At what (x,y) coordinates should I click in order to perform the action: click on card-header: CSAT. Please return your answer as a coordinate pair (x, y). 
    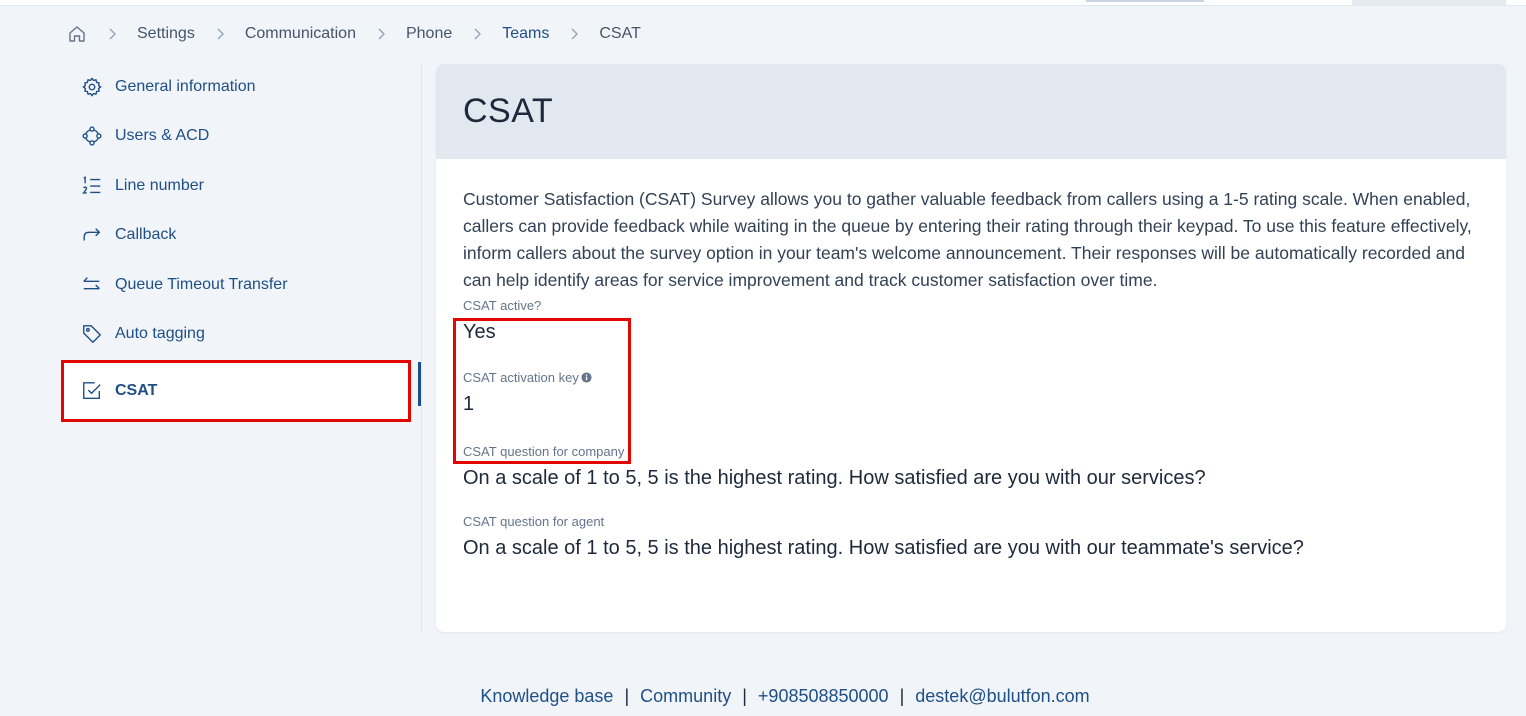
    Looking at the image, I should click on (971, 111).